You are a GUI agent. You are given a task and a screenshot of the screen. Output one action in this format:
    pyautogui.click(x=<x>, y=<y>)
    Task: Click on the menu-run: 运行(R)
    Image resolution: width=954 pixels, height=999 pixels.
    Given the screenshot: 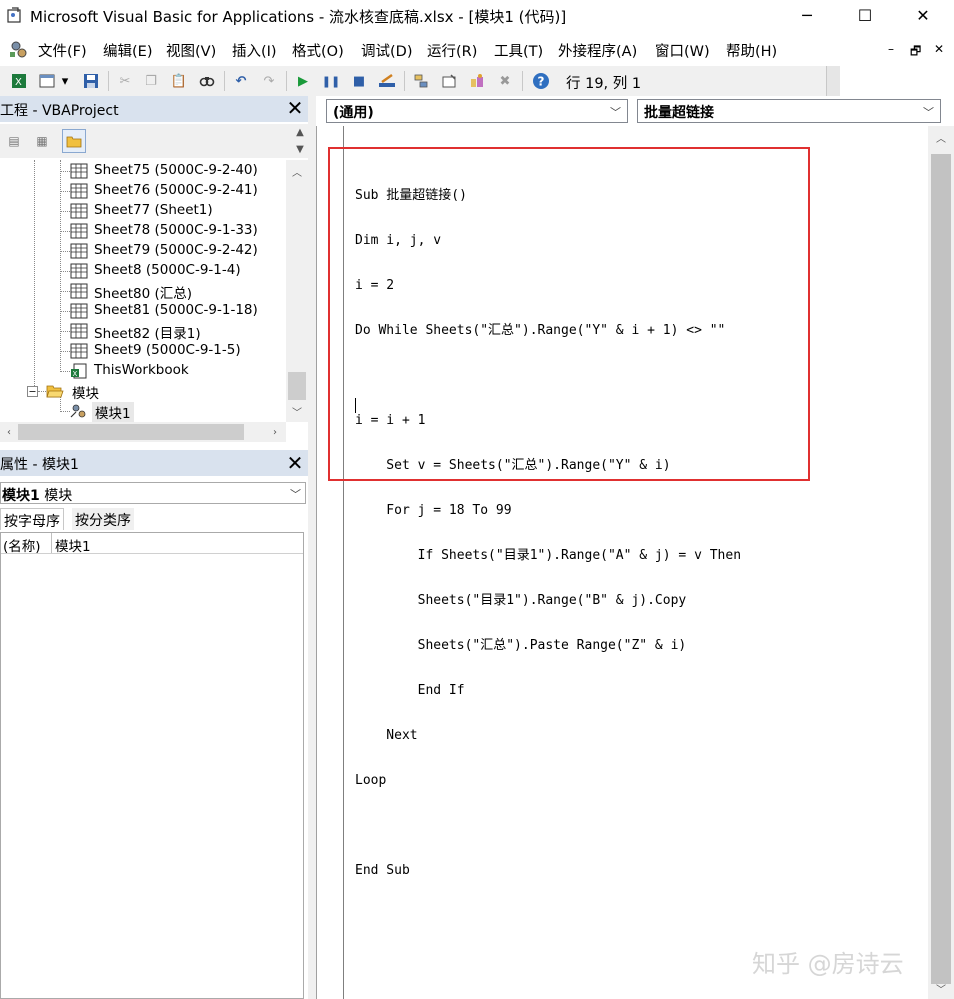 What is the action you would take?
    pyautogui.click(x=452, y=50)
    